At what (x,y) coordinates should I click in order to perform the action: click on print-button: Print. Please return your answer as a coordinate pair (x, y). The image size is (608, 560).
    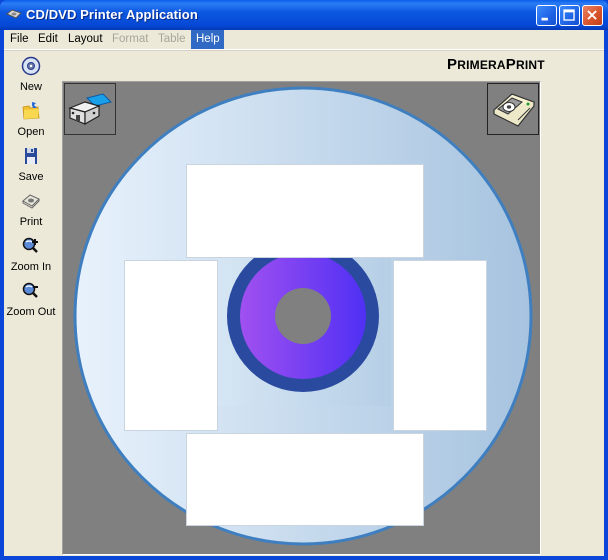
    Looking at the image, I should click on (31, 213).